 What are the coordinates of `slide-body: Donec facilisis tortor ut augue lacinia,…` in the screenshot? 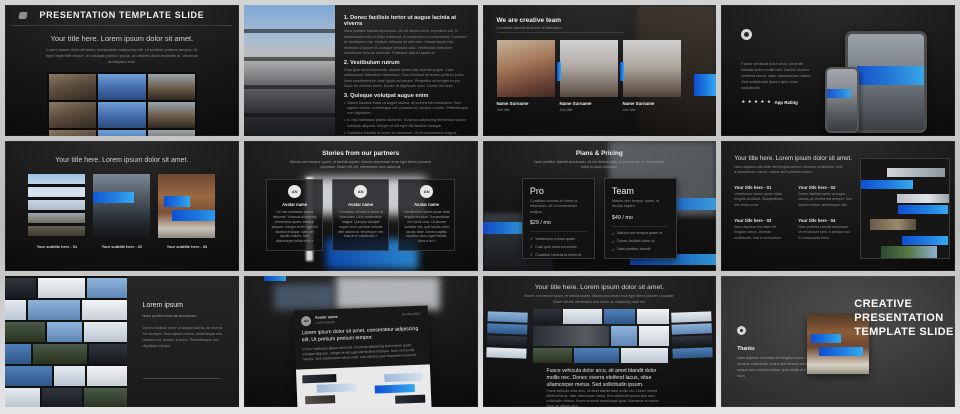 It's located at (182, 337).